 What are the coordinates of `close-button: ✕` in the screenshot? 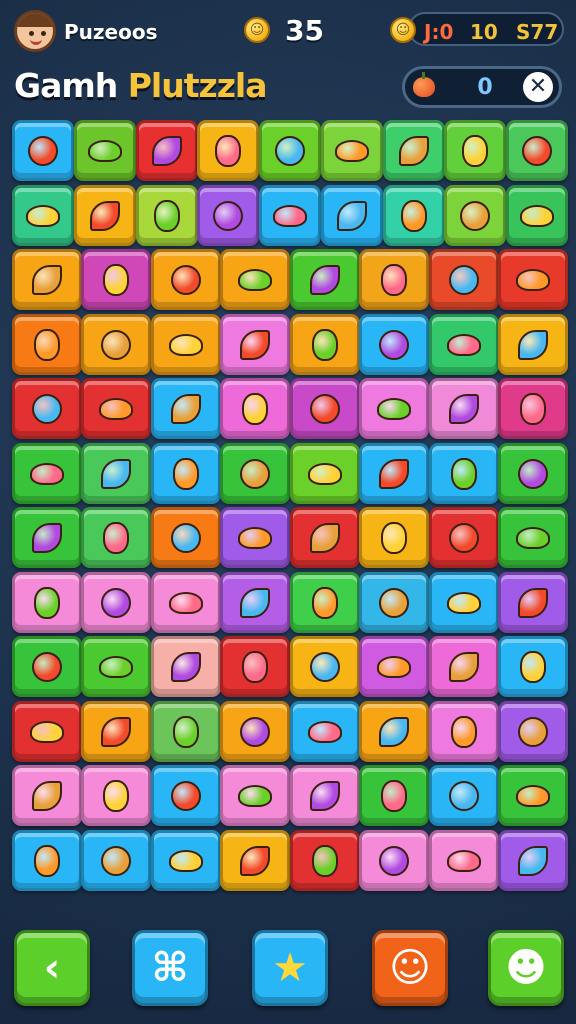 It's located at (538, 87).